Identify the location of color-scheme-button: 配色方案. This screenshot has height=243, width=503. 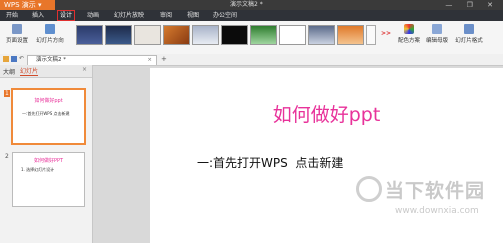
(409, 34).